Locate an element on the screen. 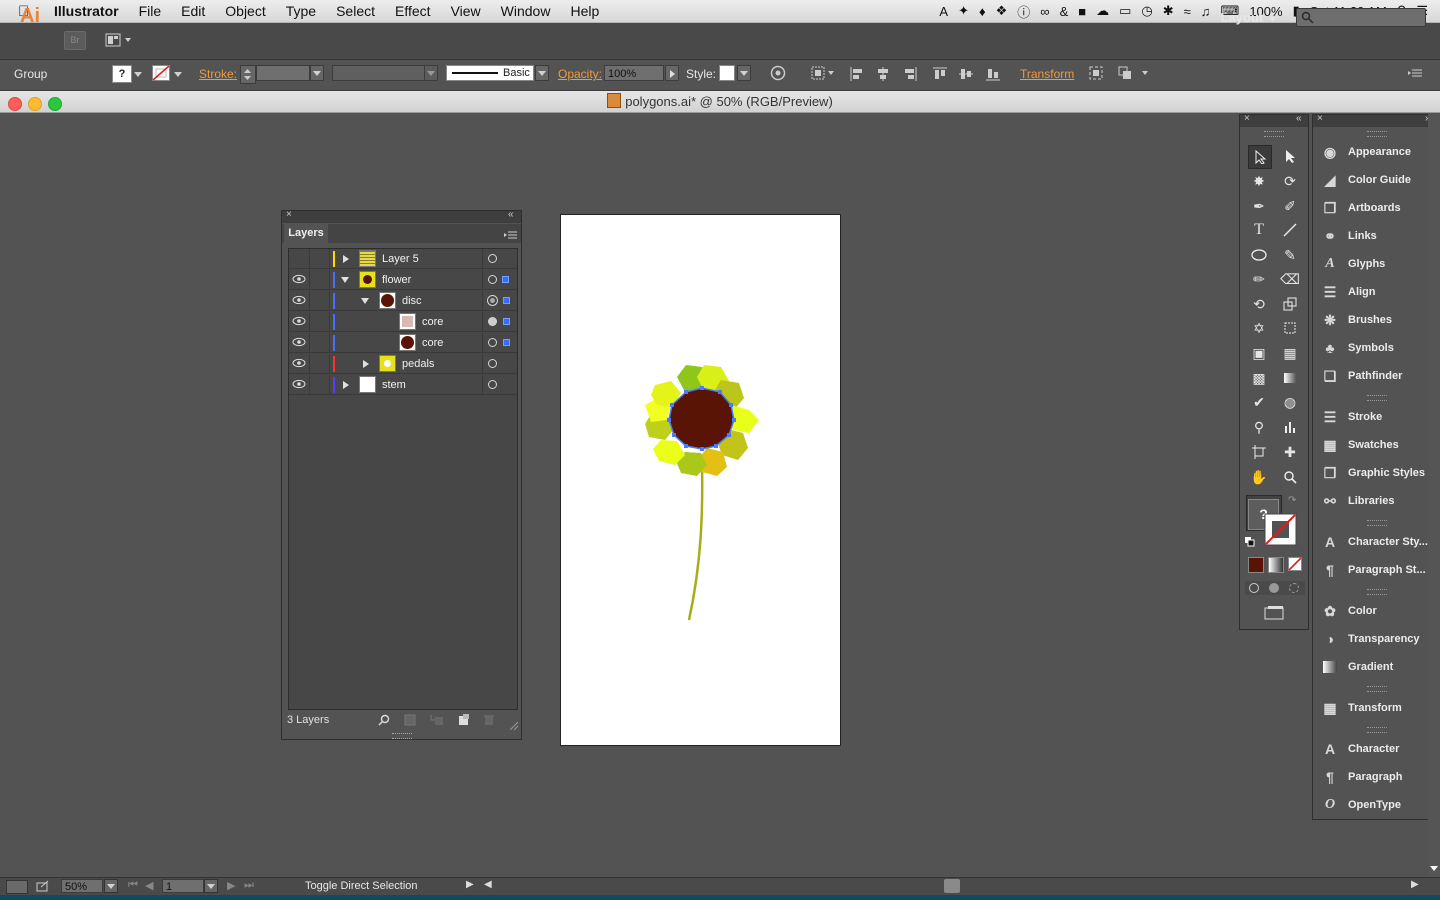 The width and height of the screenshot is (1440, 900). dock-stroke: ☰ Stroke is located at coordinates (1352, 417).